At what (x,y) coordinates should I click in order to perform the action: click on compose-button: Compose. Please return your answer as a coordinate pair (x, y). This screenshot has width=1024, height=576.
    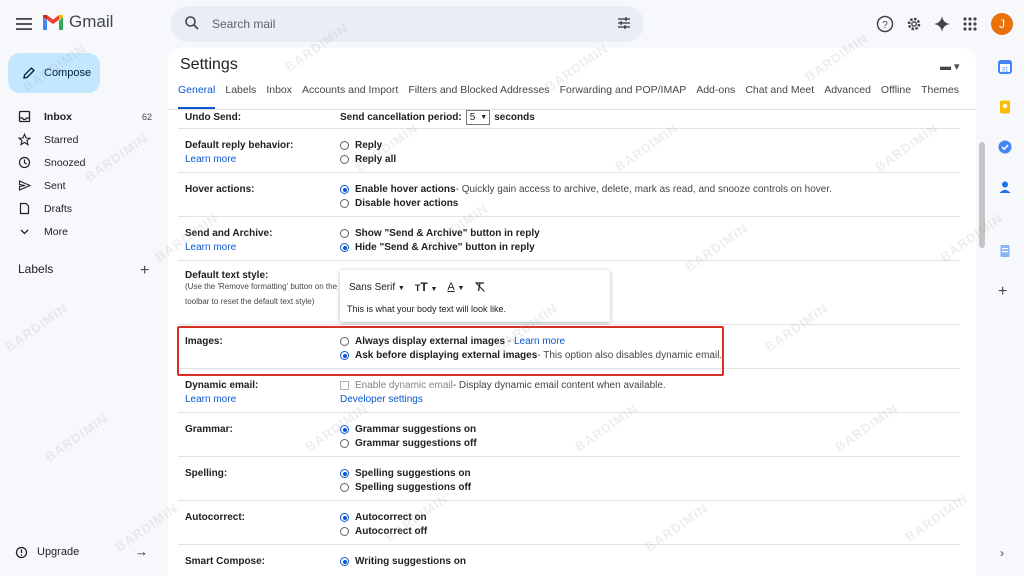
    Looking at the image, I should click on (54, 73).